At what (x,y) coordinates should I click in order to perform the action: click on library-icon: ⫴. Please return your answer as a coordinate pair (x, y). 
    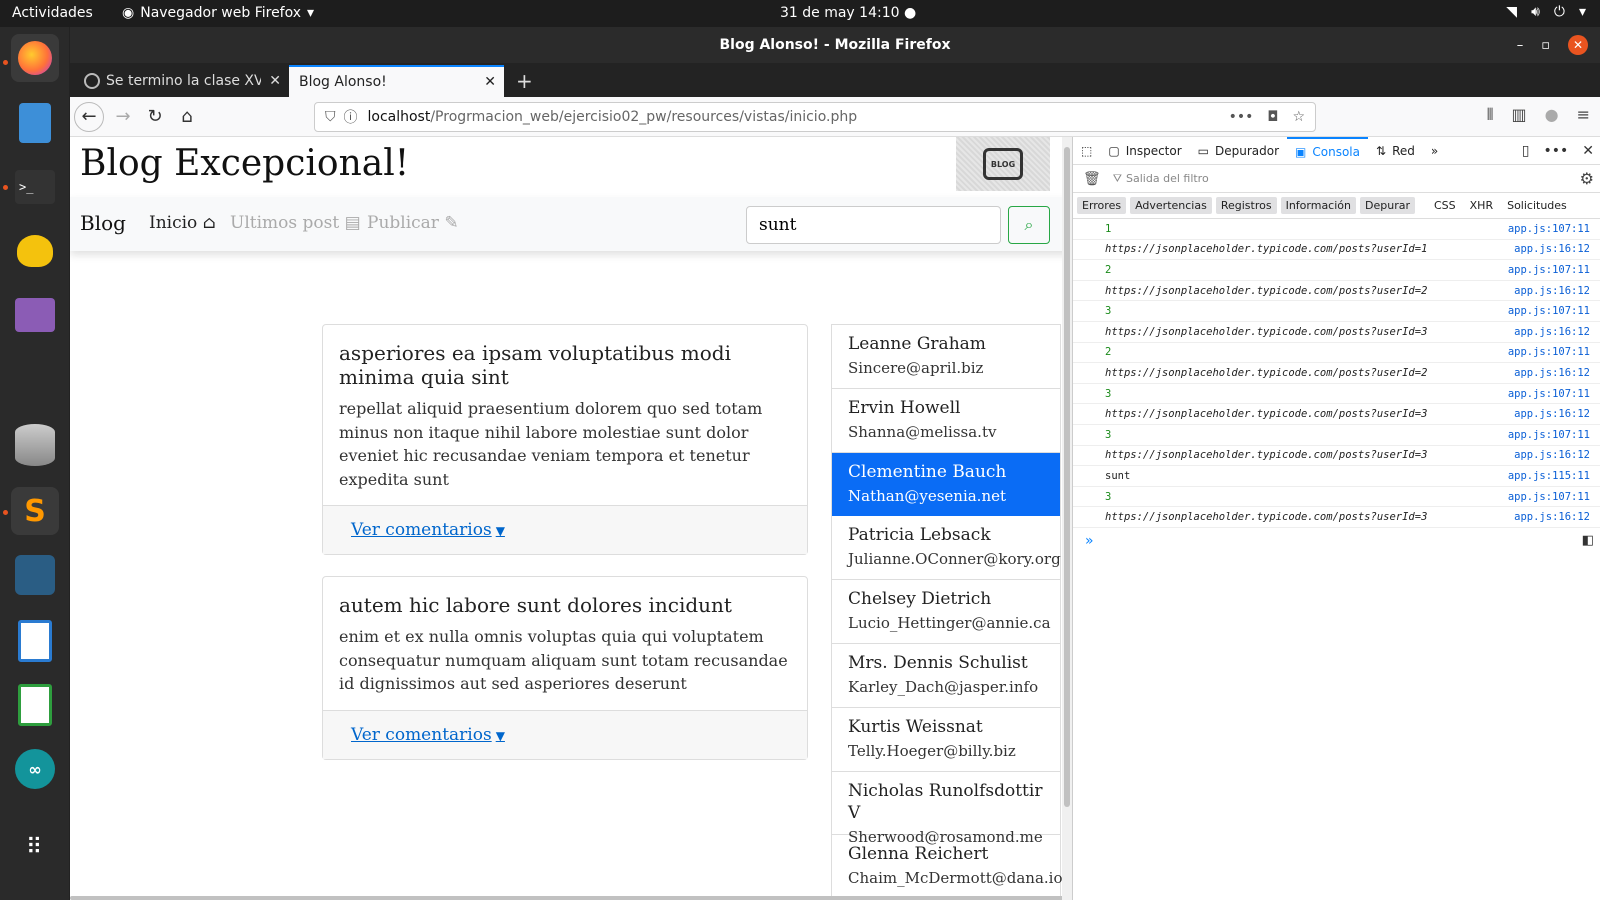
    Looking at the image, I should click on (1490, 115).